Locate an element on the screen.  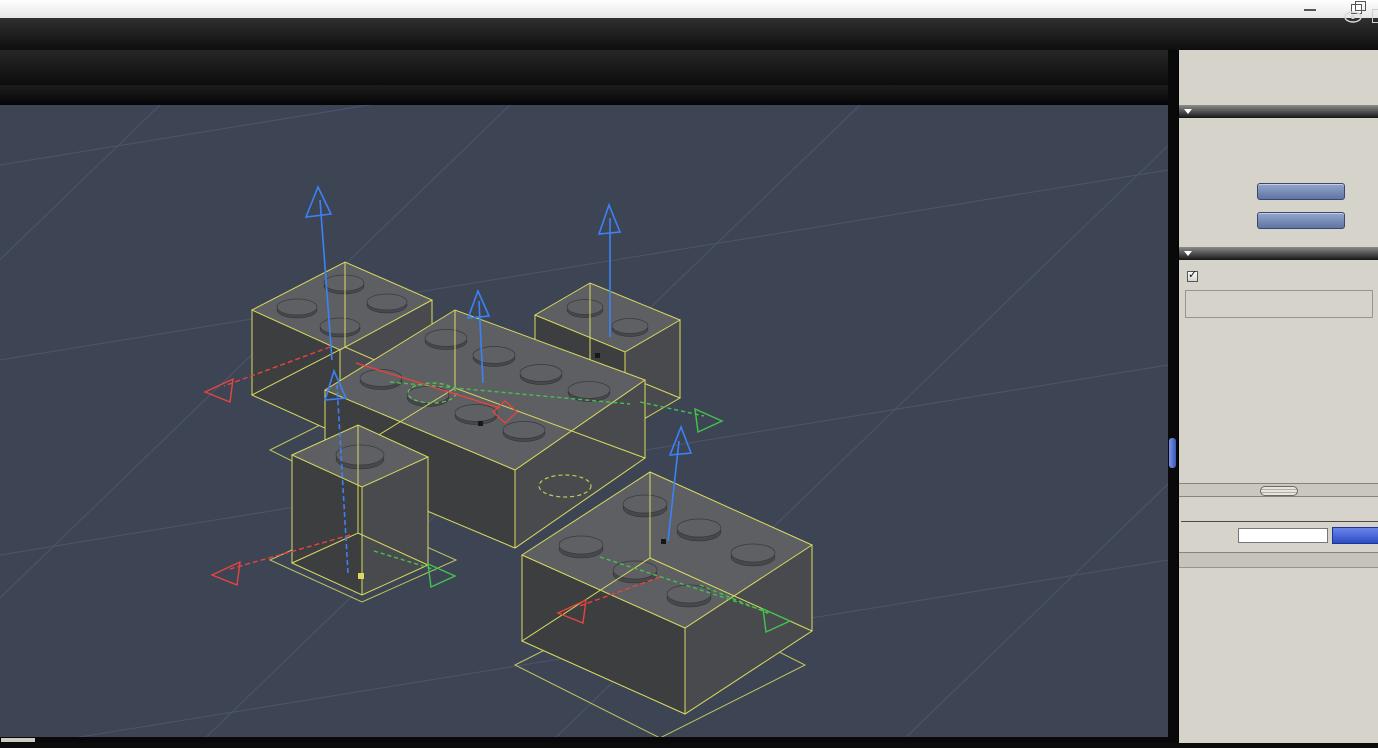
edit-shader-button is located at coordinates (1301, 191).